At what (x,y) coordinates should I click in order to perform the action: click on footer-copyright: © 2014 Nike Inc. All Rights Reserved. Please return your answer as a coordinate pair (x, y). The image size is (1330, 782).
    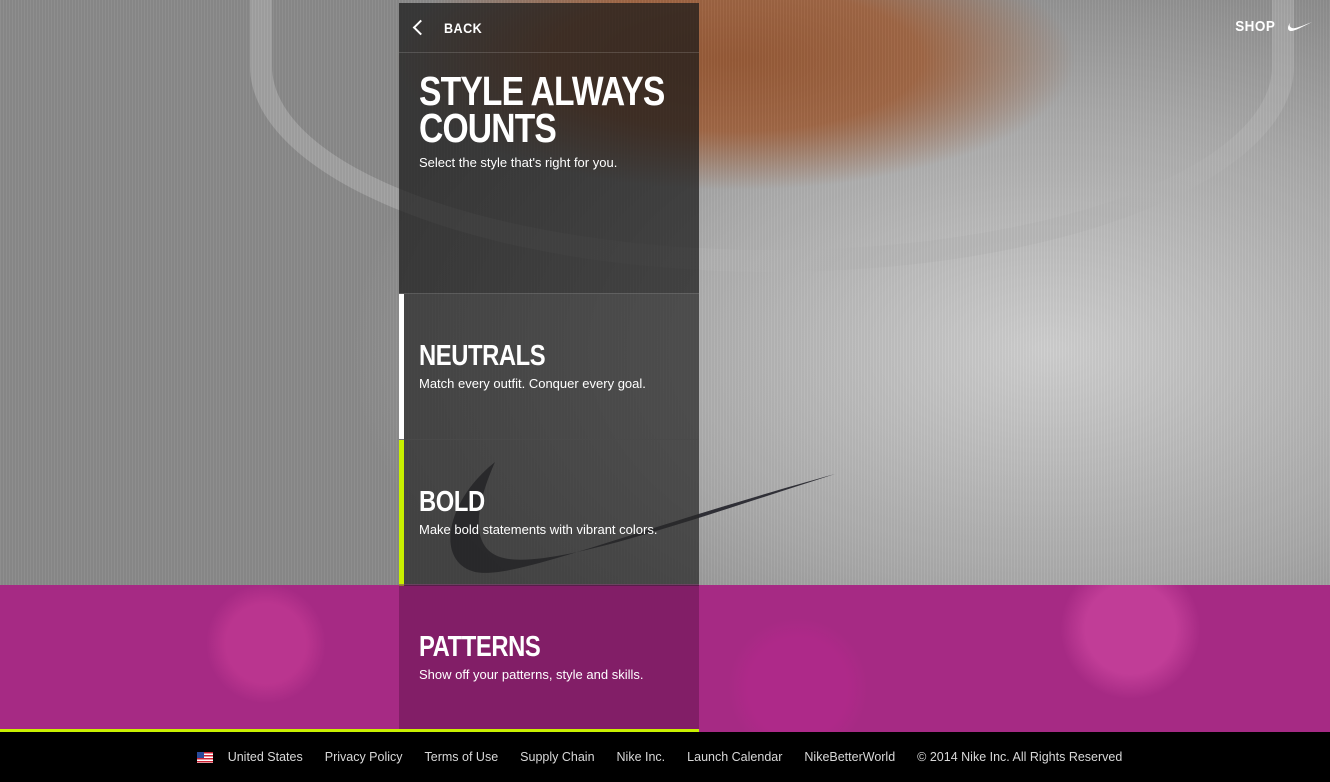
    Looking at the image, I should click on (1020, 757).